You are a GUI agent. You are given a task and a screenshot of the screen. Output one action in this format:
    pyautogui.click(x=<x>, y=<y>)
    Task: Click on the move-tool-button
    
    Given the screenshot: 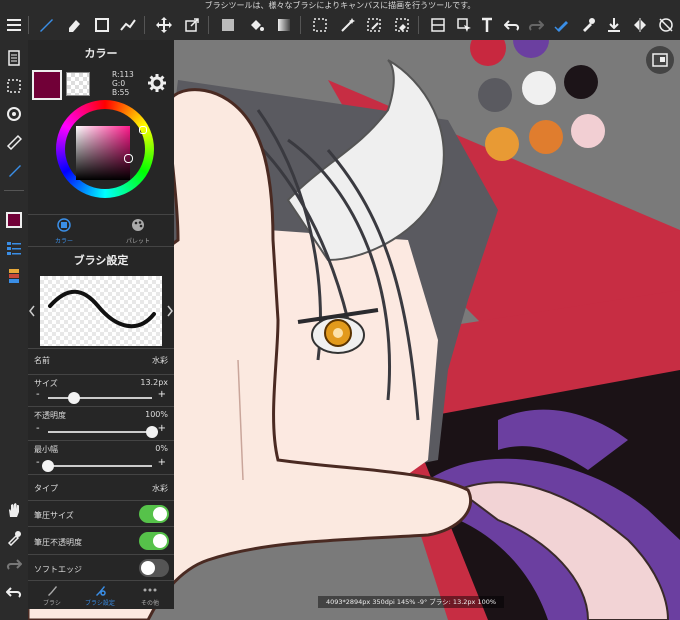 What is the action you would take?
    pyautogui.click(x=164, y=25)
    